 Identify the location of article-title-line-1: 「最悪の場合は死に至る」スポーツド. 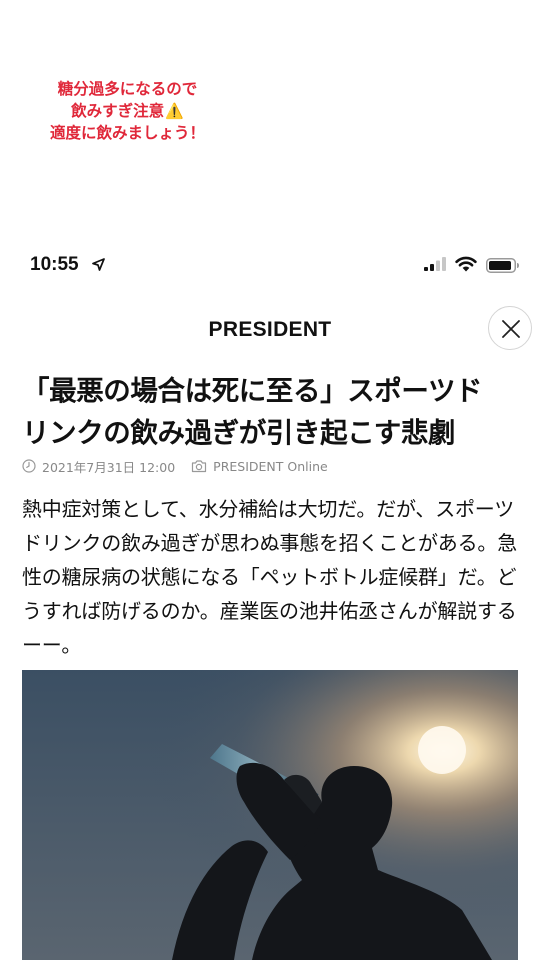
(252, 391).